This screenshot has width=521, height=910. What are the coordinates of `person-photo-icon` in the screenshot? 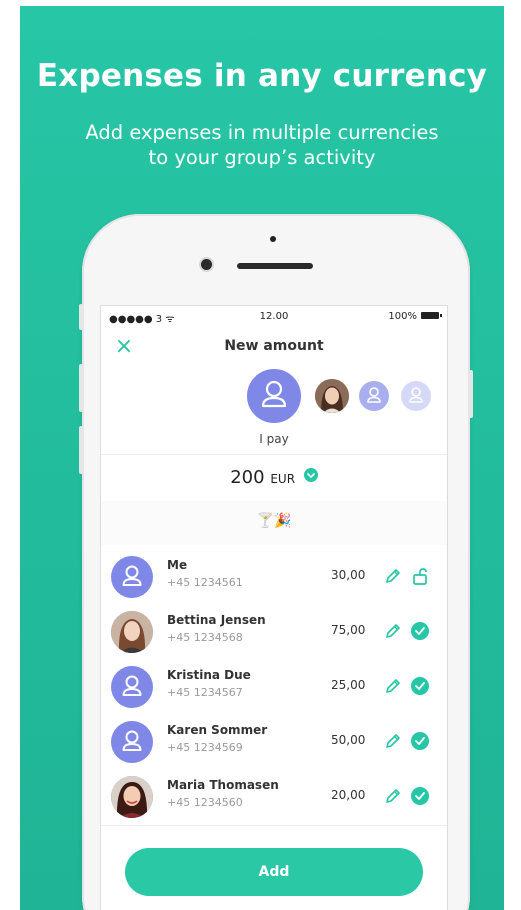 It's located at (332, 396).